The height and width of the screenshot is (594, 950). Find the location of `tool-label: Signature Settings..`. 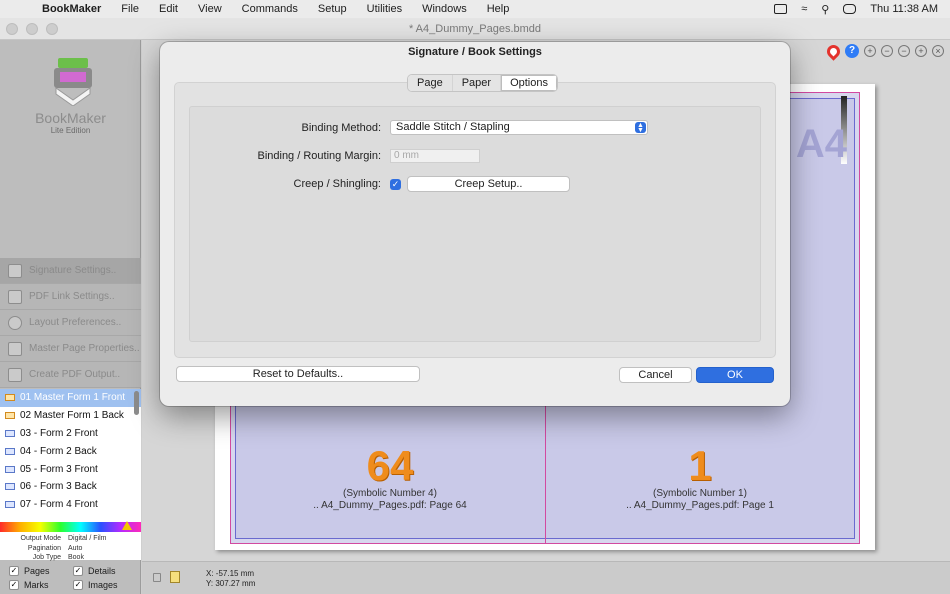

tool-label: Signature Settings.. is located at coordinates (73, 270).